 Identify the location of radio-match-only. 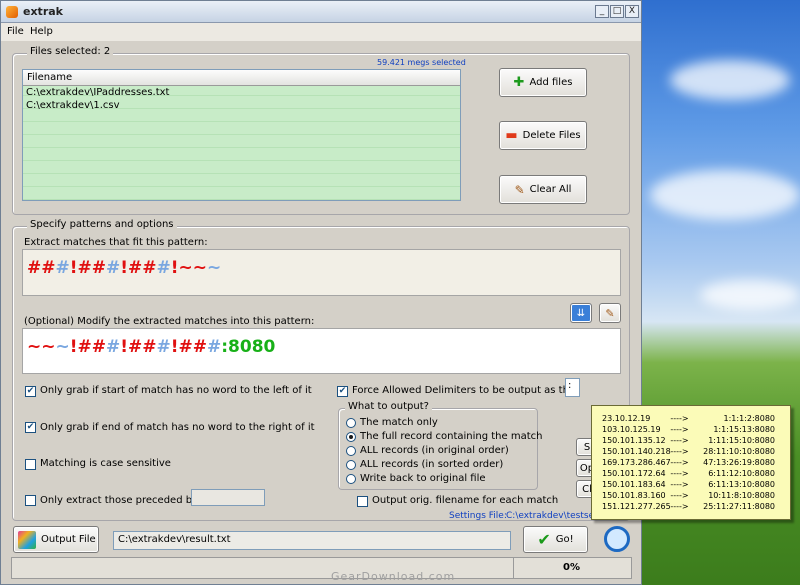
(351, 423).